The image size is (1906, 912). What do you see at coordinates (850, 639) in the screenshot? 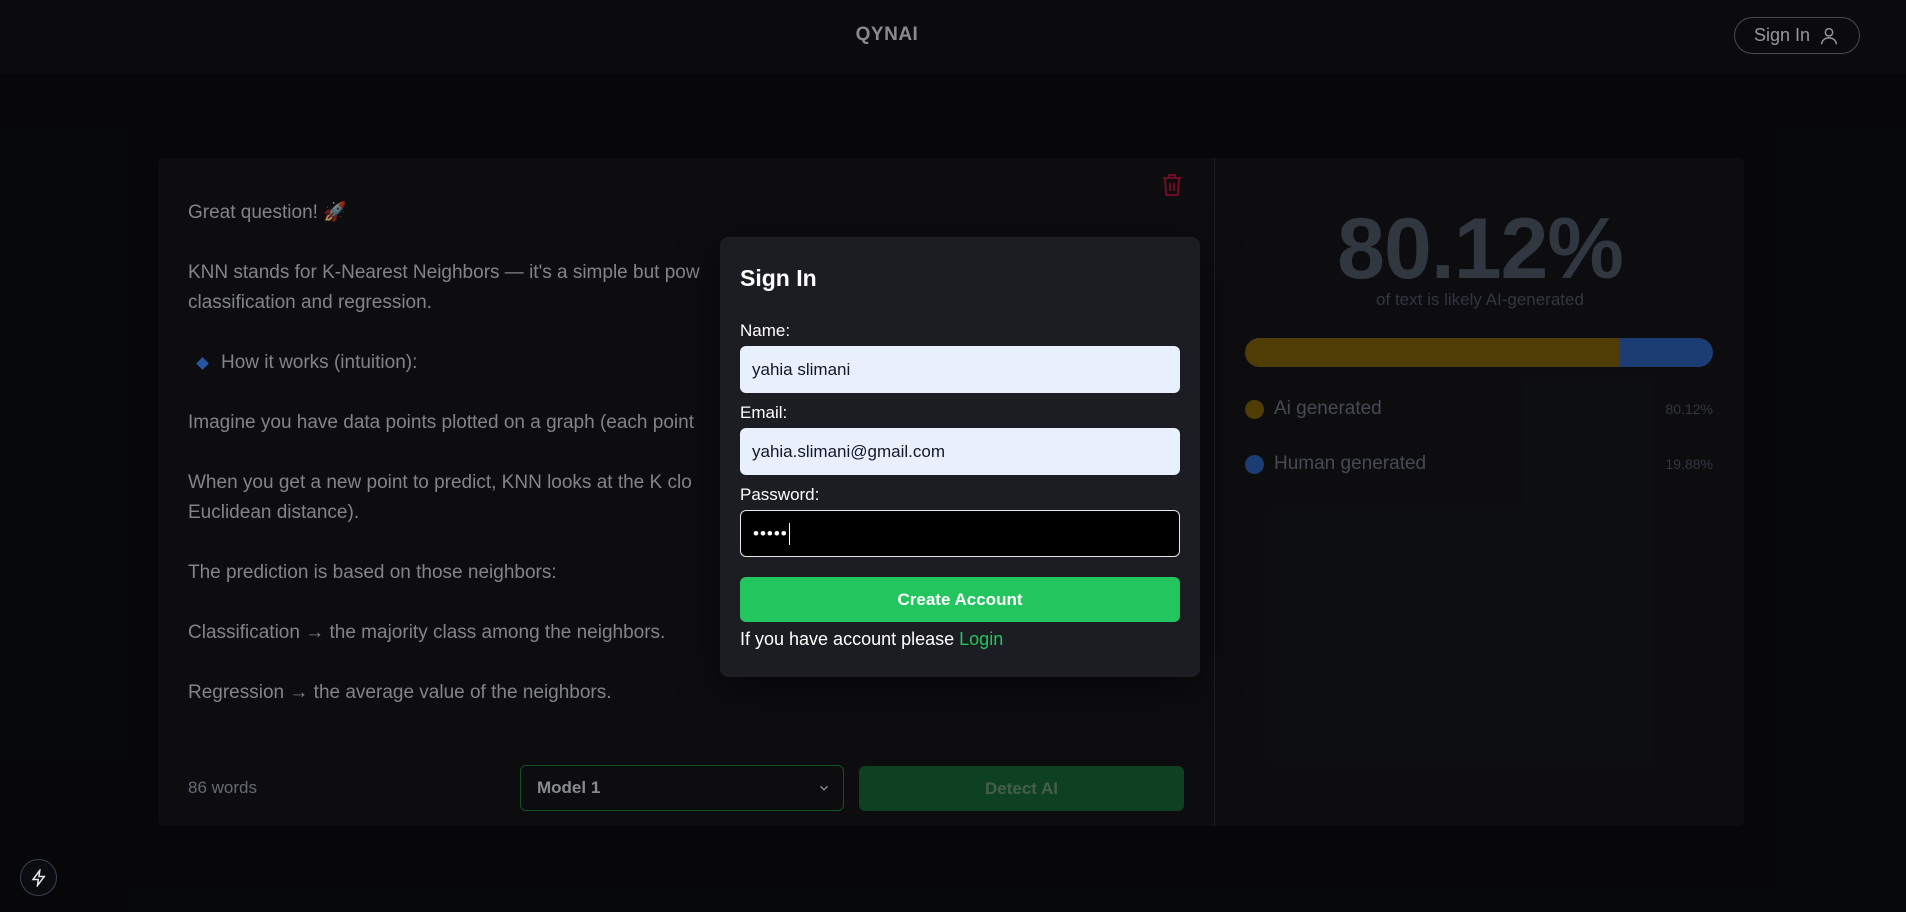
I see `login-prompt-text: If you have account please` at bounding box center [850, 639].